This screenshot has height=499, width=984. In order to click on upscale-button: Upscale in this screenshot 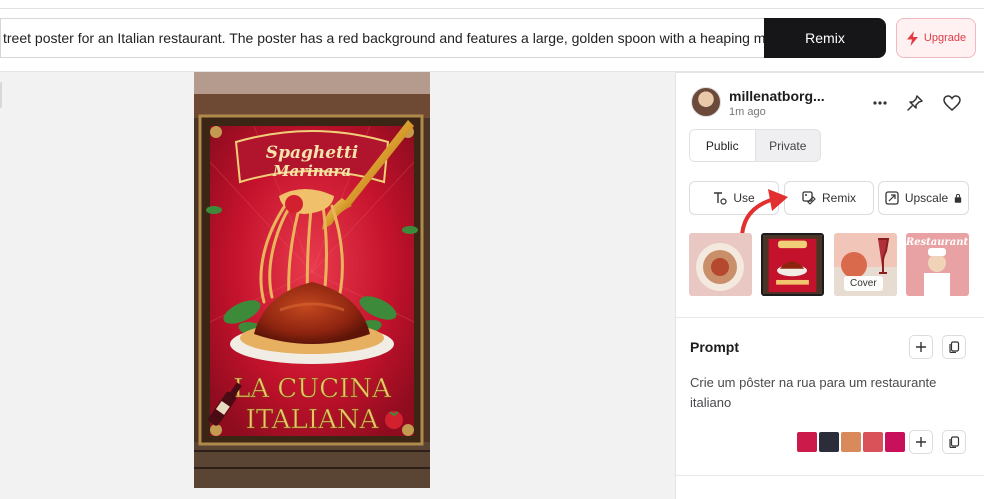, I will do `click(923, 198)`.